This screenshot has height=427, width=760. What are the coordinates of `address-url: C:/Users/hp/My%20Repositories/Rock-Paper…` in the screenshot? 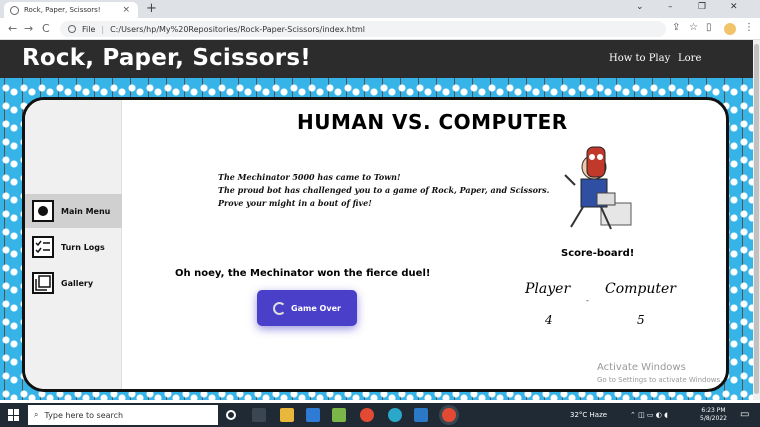 It's located at (237, 29).